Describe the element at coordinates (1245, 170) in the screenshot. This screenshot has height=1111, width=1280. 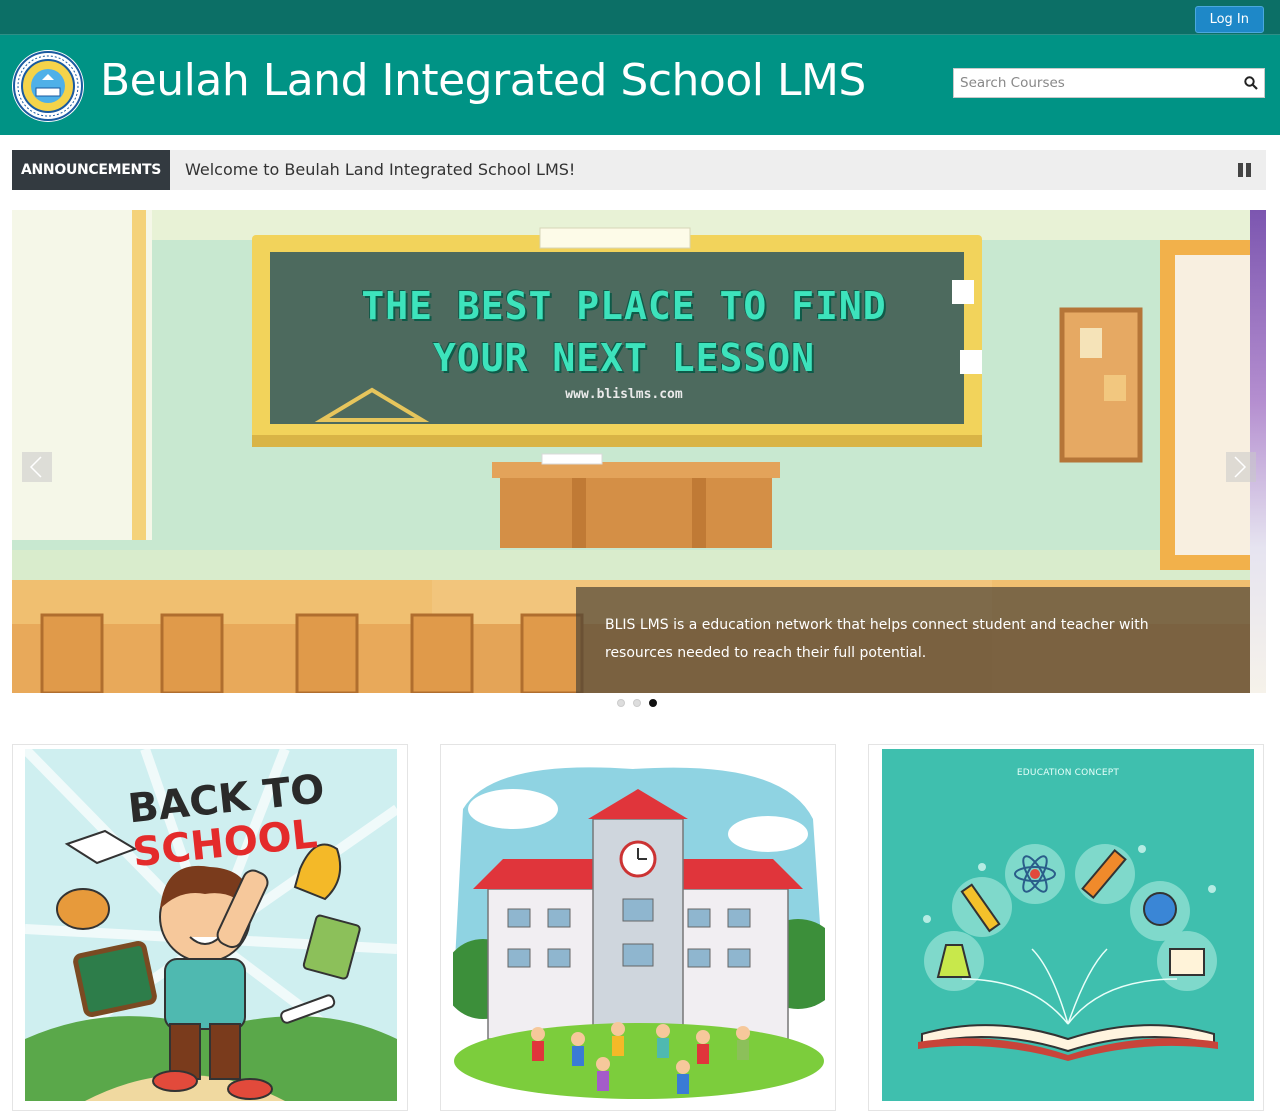
I see `pause-icon` at that location.